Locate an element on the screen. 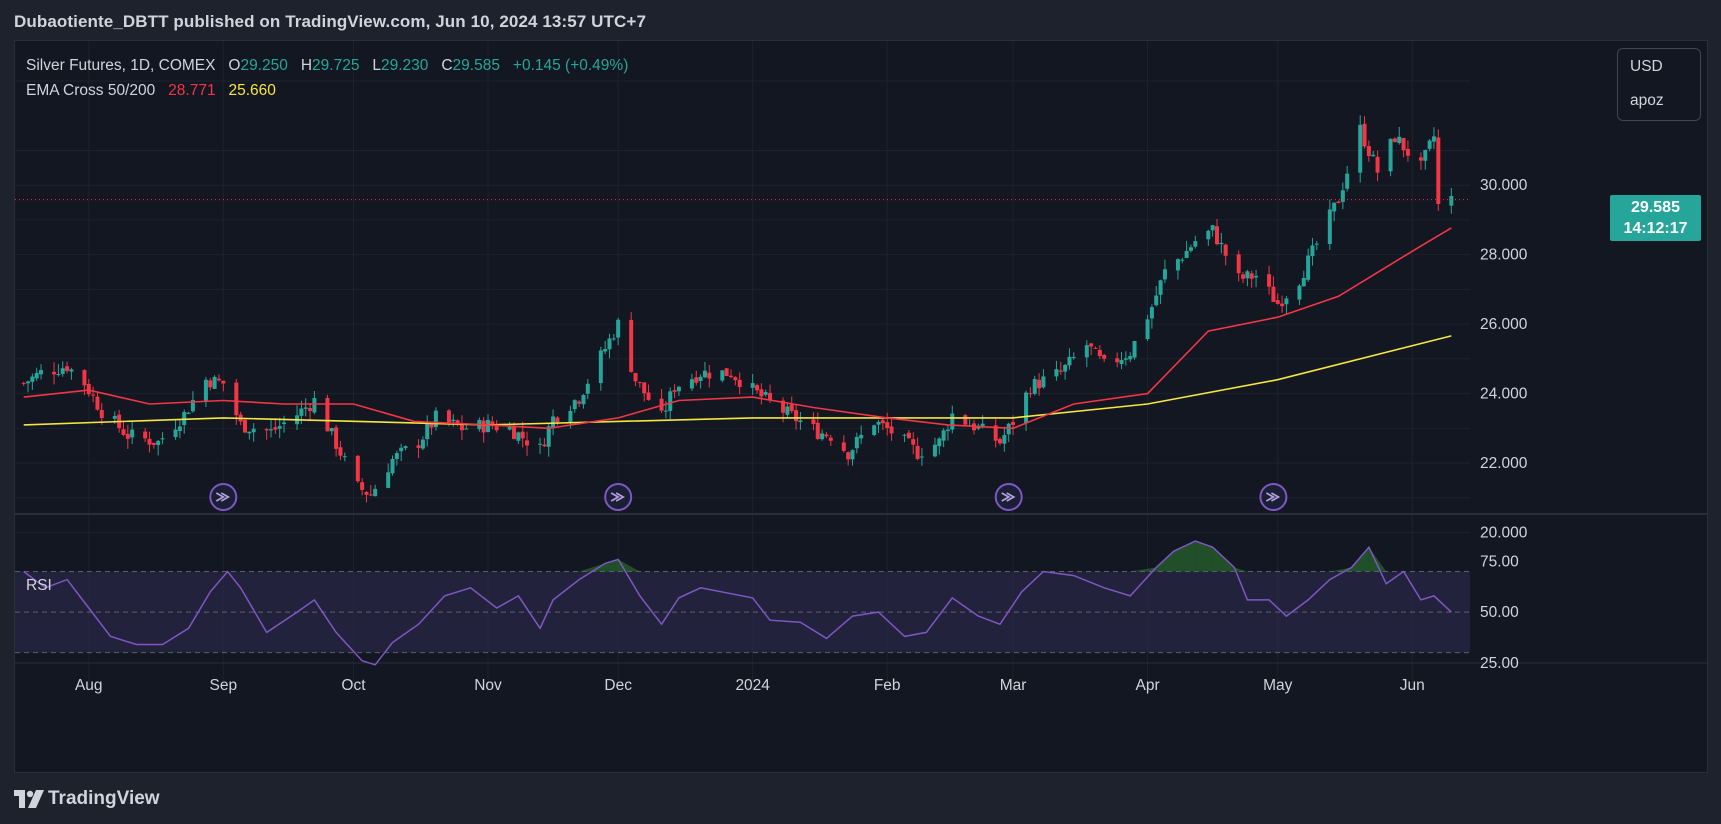 This screenshot has width=1721, height=824. rsi-axis-label: 75.00 is located at coordinates (1499, 561).